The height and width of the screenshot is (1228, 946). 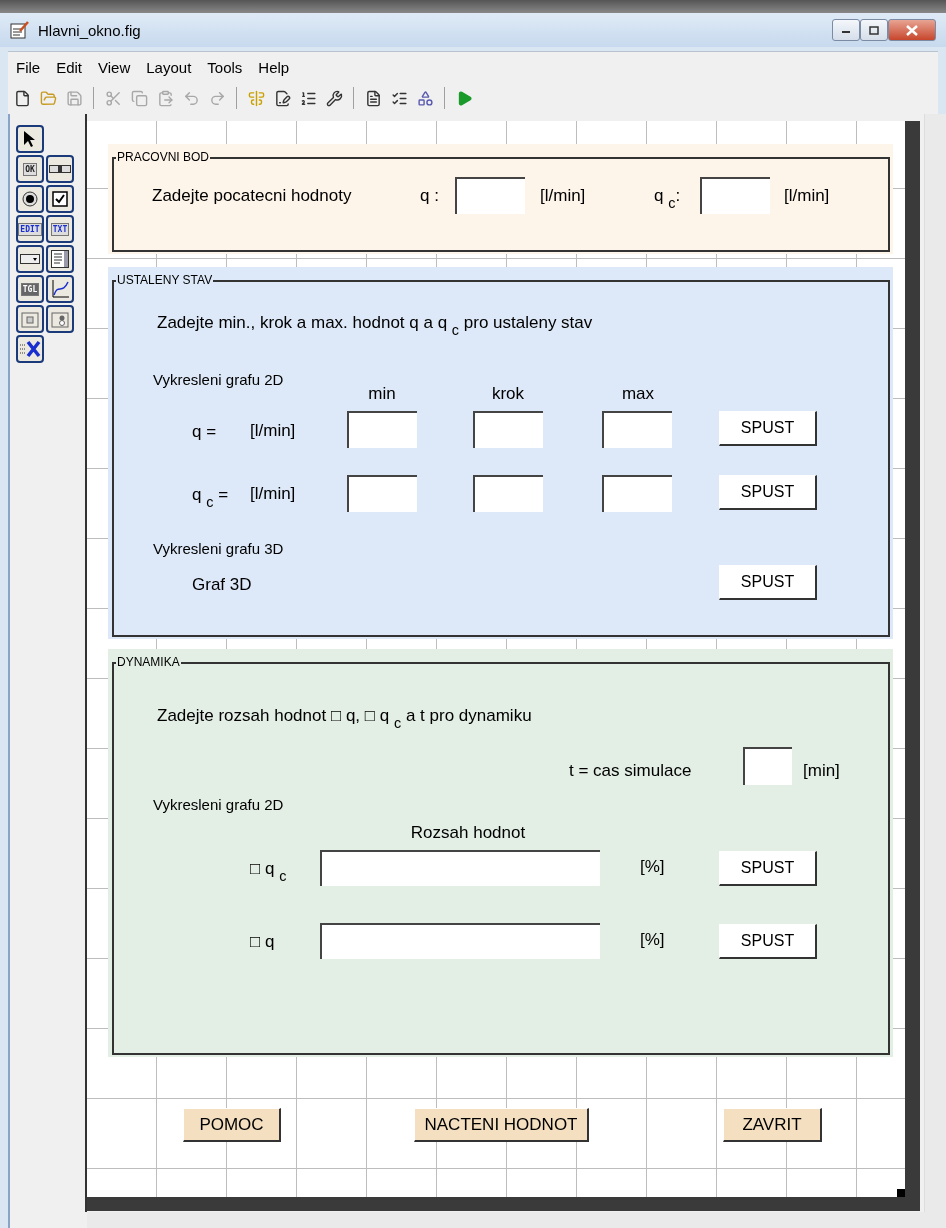 I want to click on window-title: Hlavni_okno.fig, so click(x=90, y=30).